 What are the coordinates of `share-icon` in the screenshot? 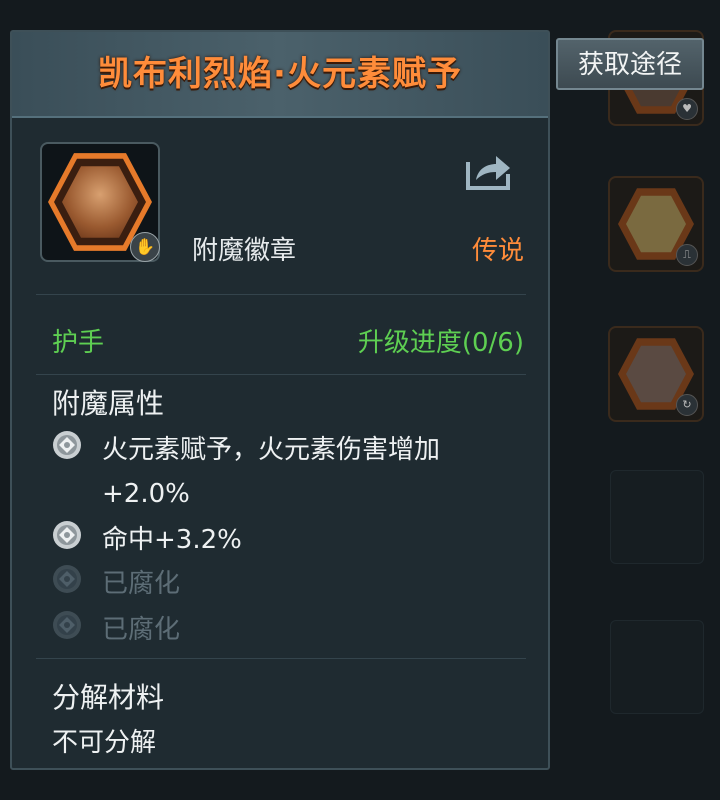 It's located at (488, 170).